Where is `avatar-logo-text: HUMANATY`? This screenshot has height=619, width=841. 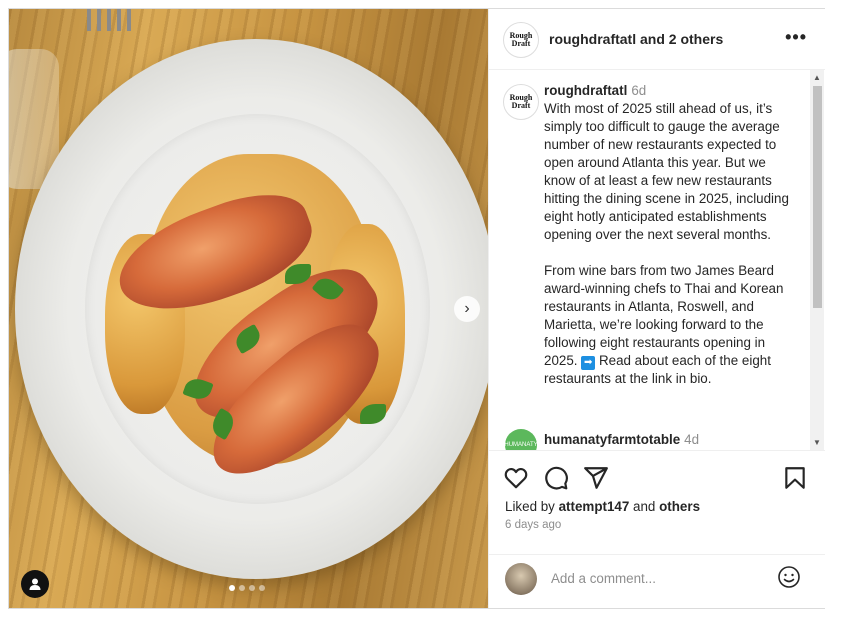 avatar-logo-text: HUMANATY is located at coordinates (521, 445).